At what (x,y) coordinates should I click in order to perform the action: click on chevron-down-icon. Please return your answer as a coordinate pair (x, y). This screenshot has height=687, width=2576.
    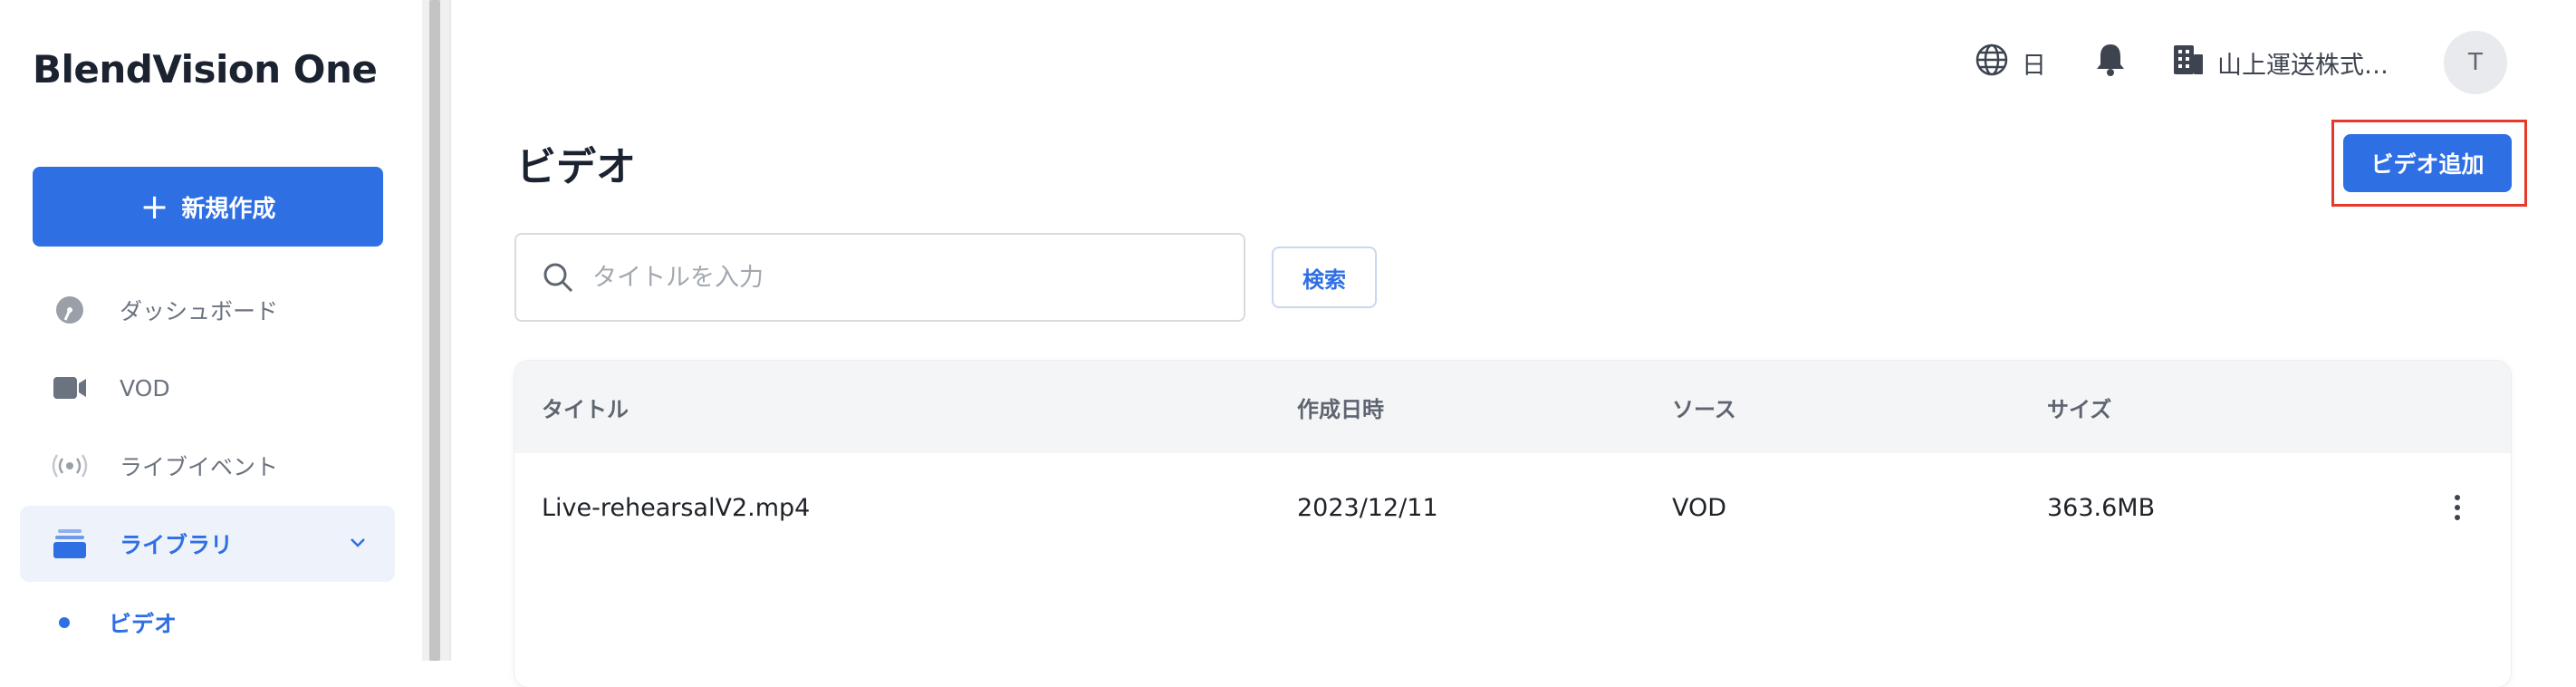
    Looking at the image, I should click on (358, 544).